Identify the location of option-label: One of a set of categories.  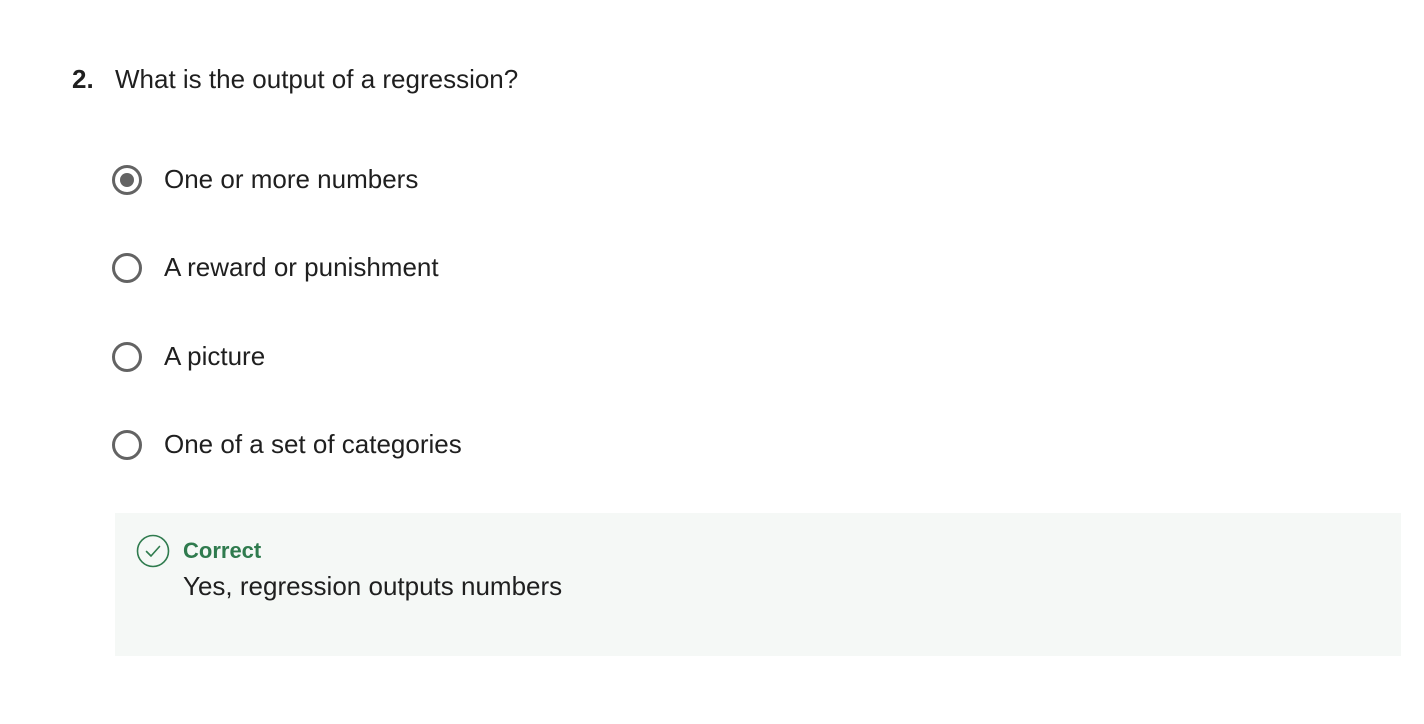
(313, 444).